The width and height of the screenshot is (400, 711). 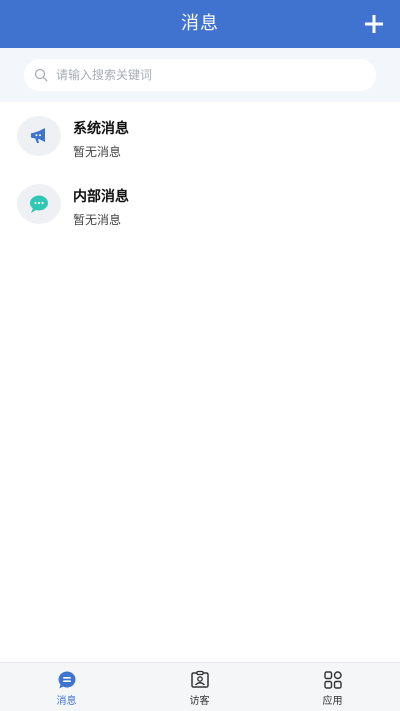 I want to click on message-title: 内部消息, so click(x=101, y=197).